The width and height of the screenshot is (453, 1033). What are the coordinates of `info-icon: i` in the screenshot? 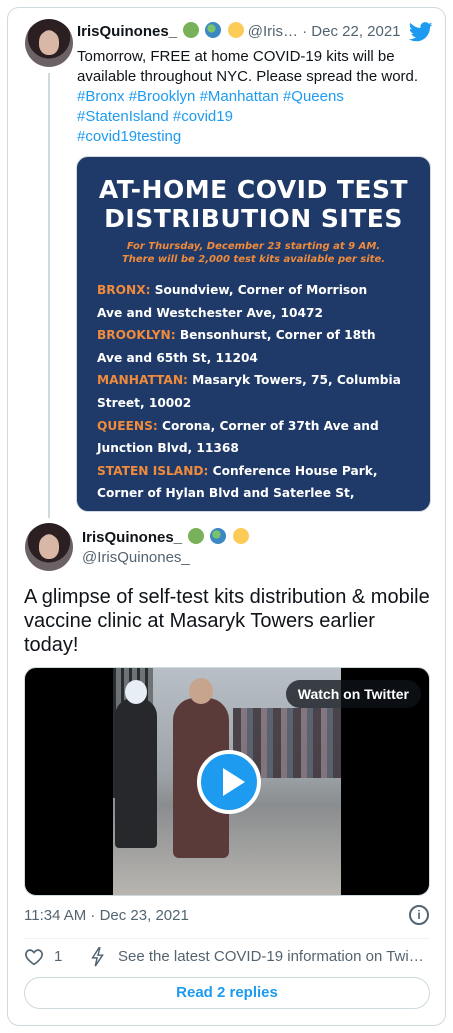 It's located at (419, 915).